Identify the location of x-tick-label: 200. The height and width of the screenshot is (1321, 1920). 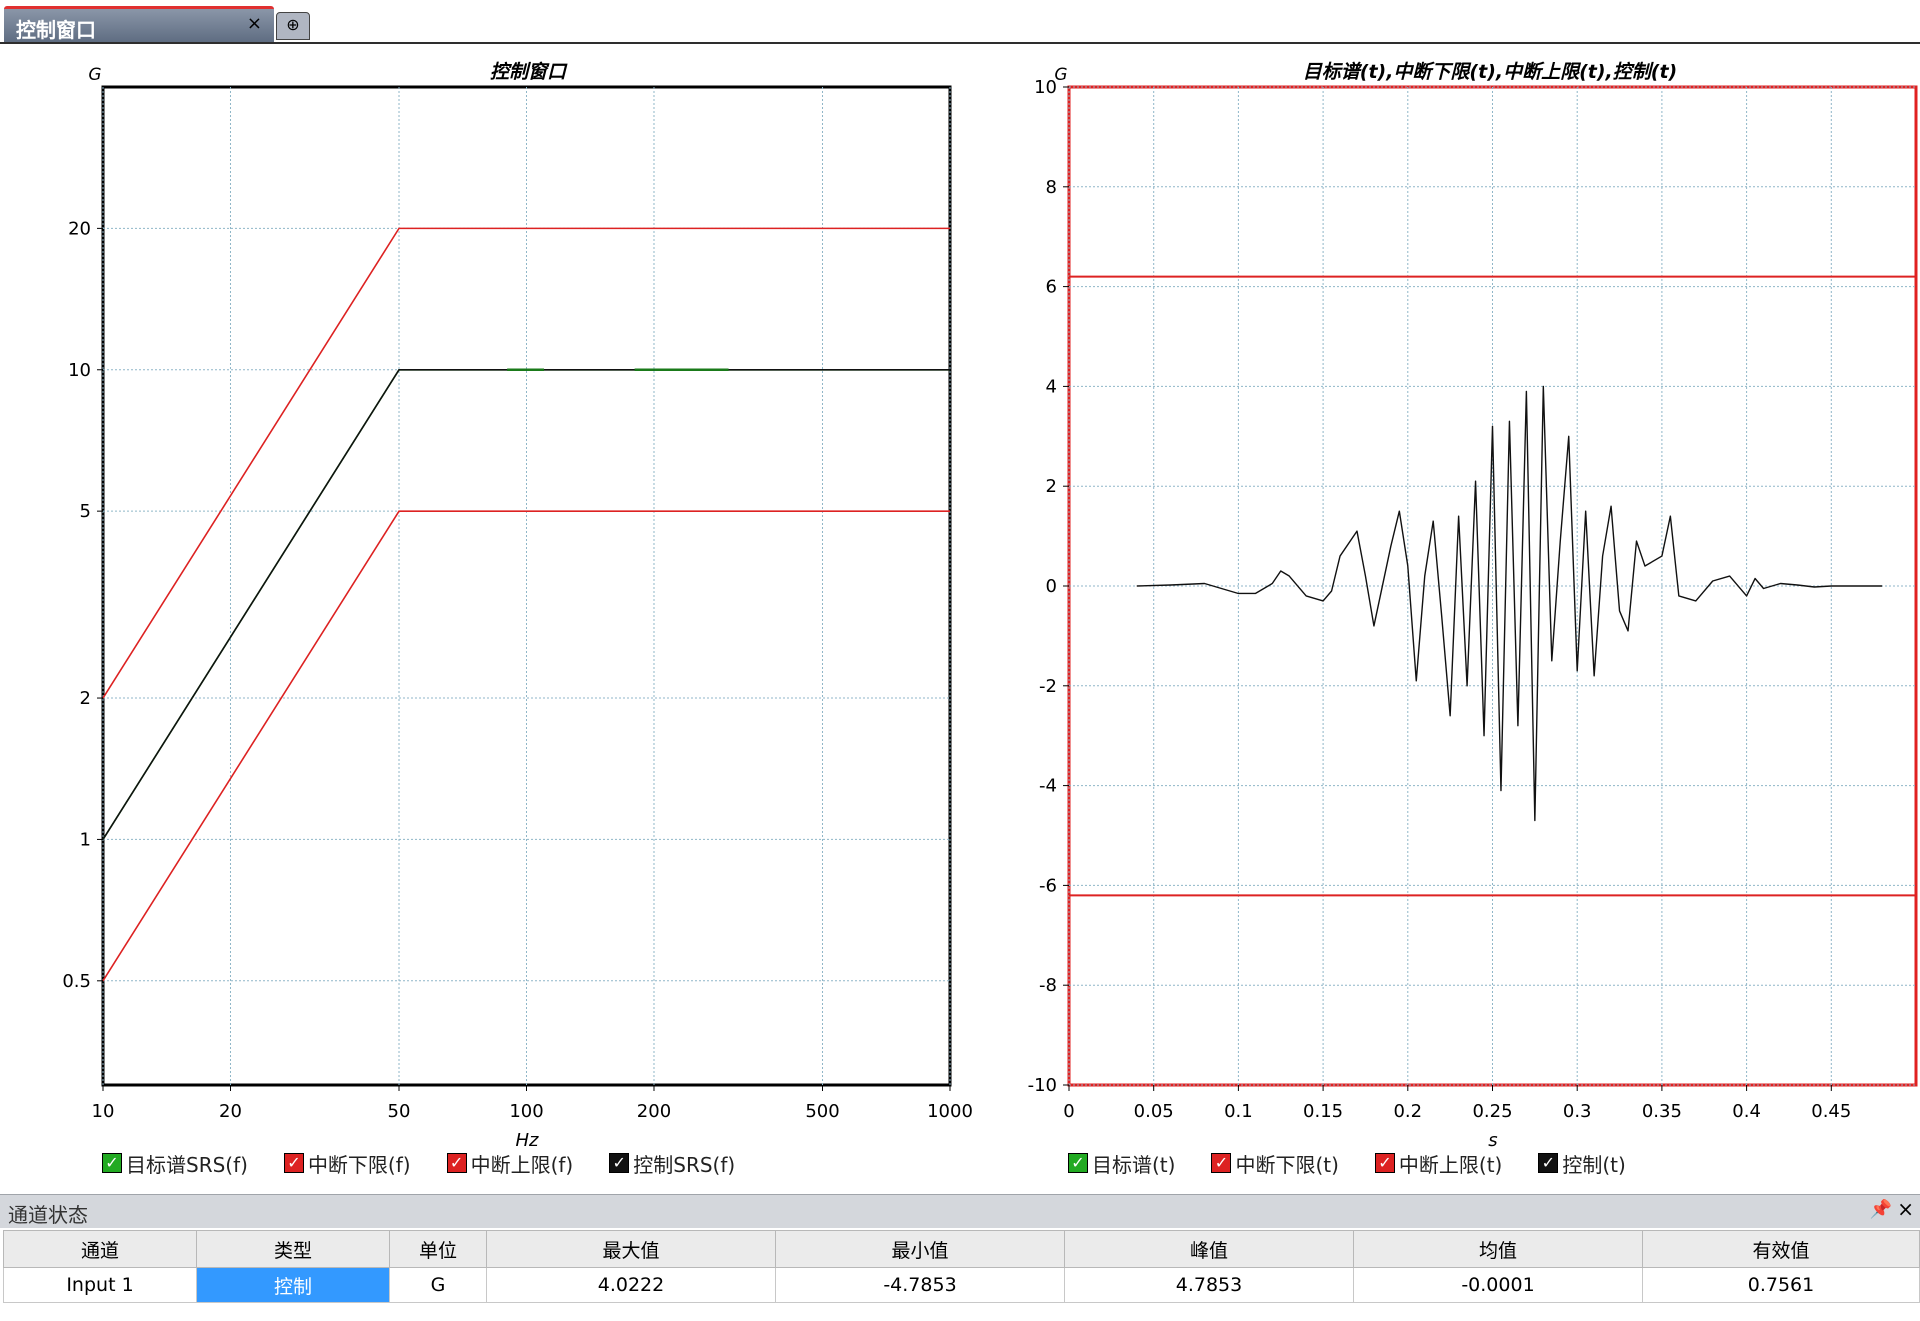
(654, 1111).